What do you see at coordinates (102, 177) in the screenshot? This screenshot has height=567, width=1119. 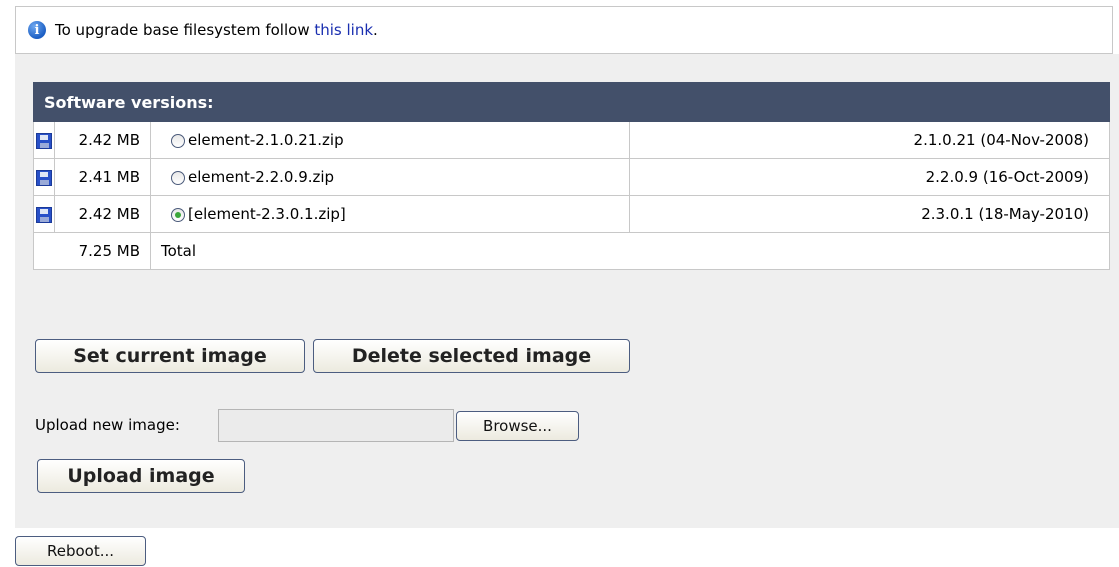 I see `size-cell: 2.41 MB` at bounding box center [102, 177].